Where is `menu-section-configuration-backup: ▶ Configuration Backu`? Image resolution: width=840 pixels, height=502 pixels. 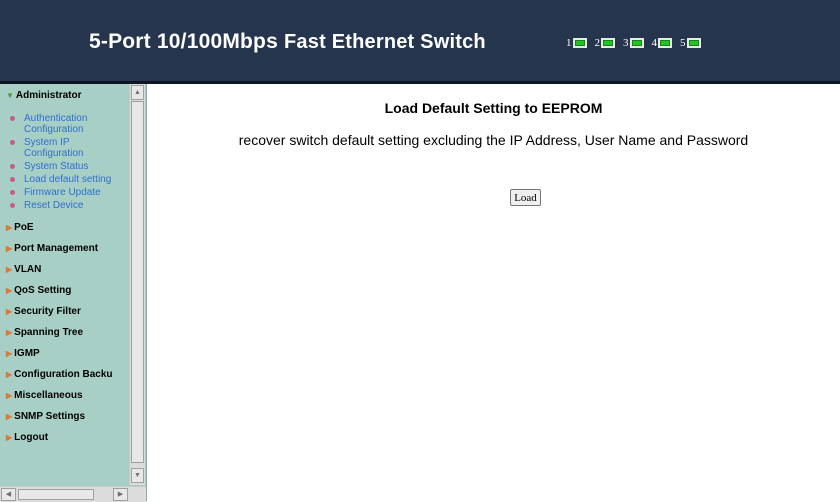
menu-section-configuration-backup: ▶ Configuration Backu is located at coordinates (76, 374).